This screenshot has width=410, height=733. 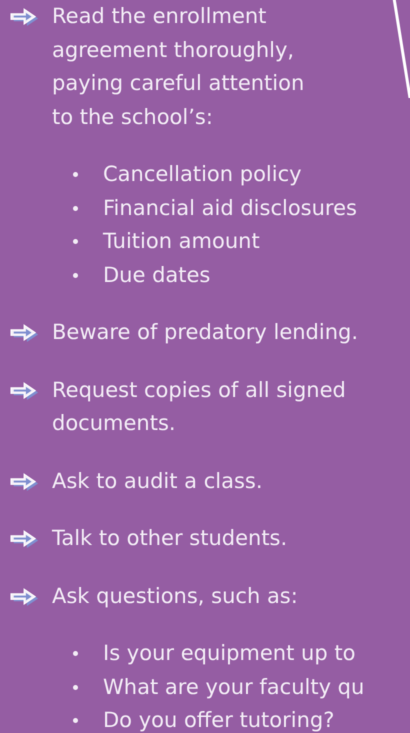 What do you see at coordinates (157, 481) in the screenshot?
I see `tip-text: Ask to audit a class.` at bounding box center [157, 481].